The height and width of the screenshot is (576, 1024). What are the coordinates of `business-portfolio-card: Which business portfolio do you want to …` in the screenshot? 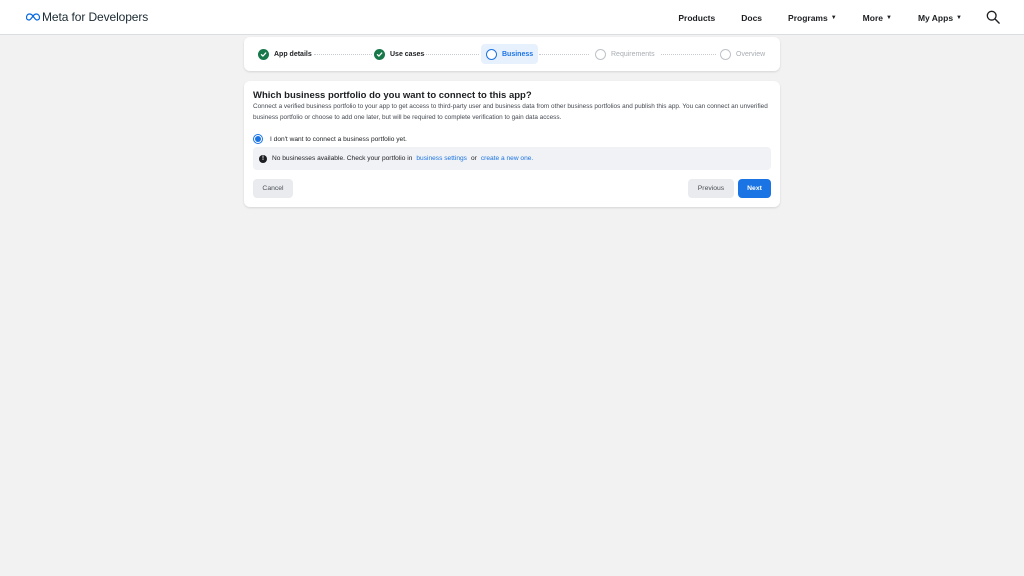 It's located at (512, 144).